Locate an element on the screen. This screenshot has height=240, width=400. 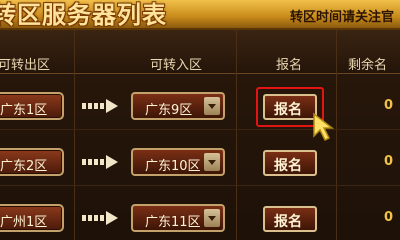
target-server-value: 广东11区 is located at coordinates (173, 222).